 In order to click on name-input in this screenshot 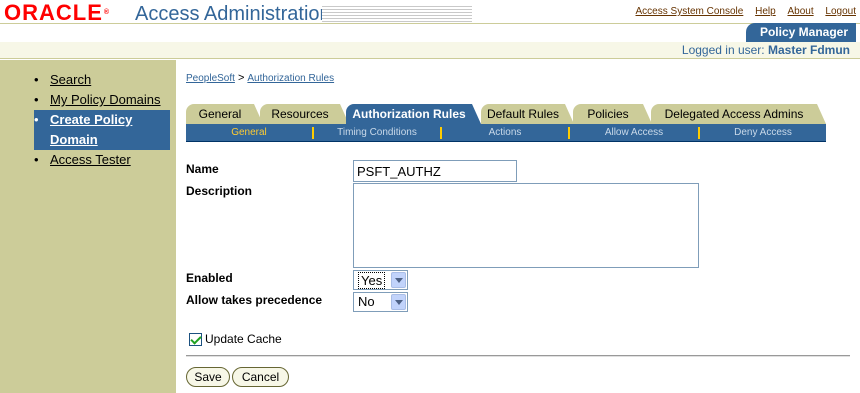, I will do `click(435, 171)`.